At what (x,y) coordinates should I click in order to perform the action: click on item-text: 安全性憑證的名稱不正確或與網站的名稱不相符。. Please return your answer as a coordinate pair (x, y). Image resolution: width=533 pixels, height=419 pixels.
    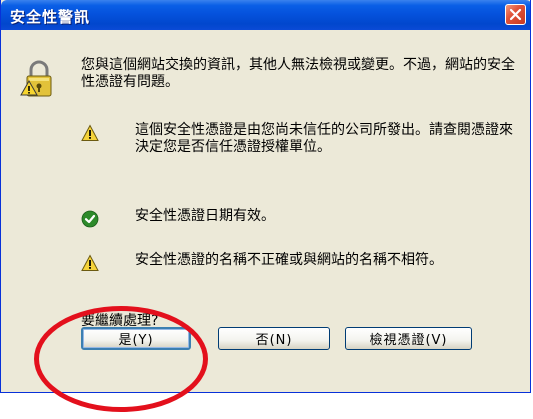
    Looking at the image, I should click on (289, 260).